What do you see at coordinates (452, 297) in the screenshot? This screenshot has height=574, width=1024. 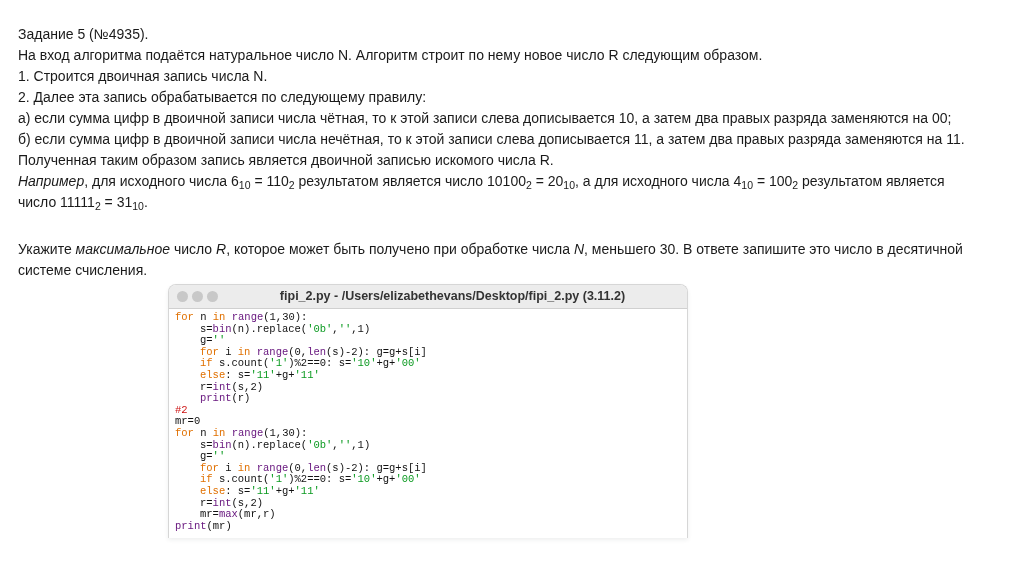 I see `window-title: fipi_2.py - /Users/elizabethevans/Desktop/fipi_2.py (3.11.2)` at bounding box center [452, 297].